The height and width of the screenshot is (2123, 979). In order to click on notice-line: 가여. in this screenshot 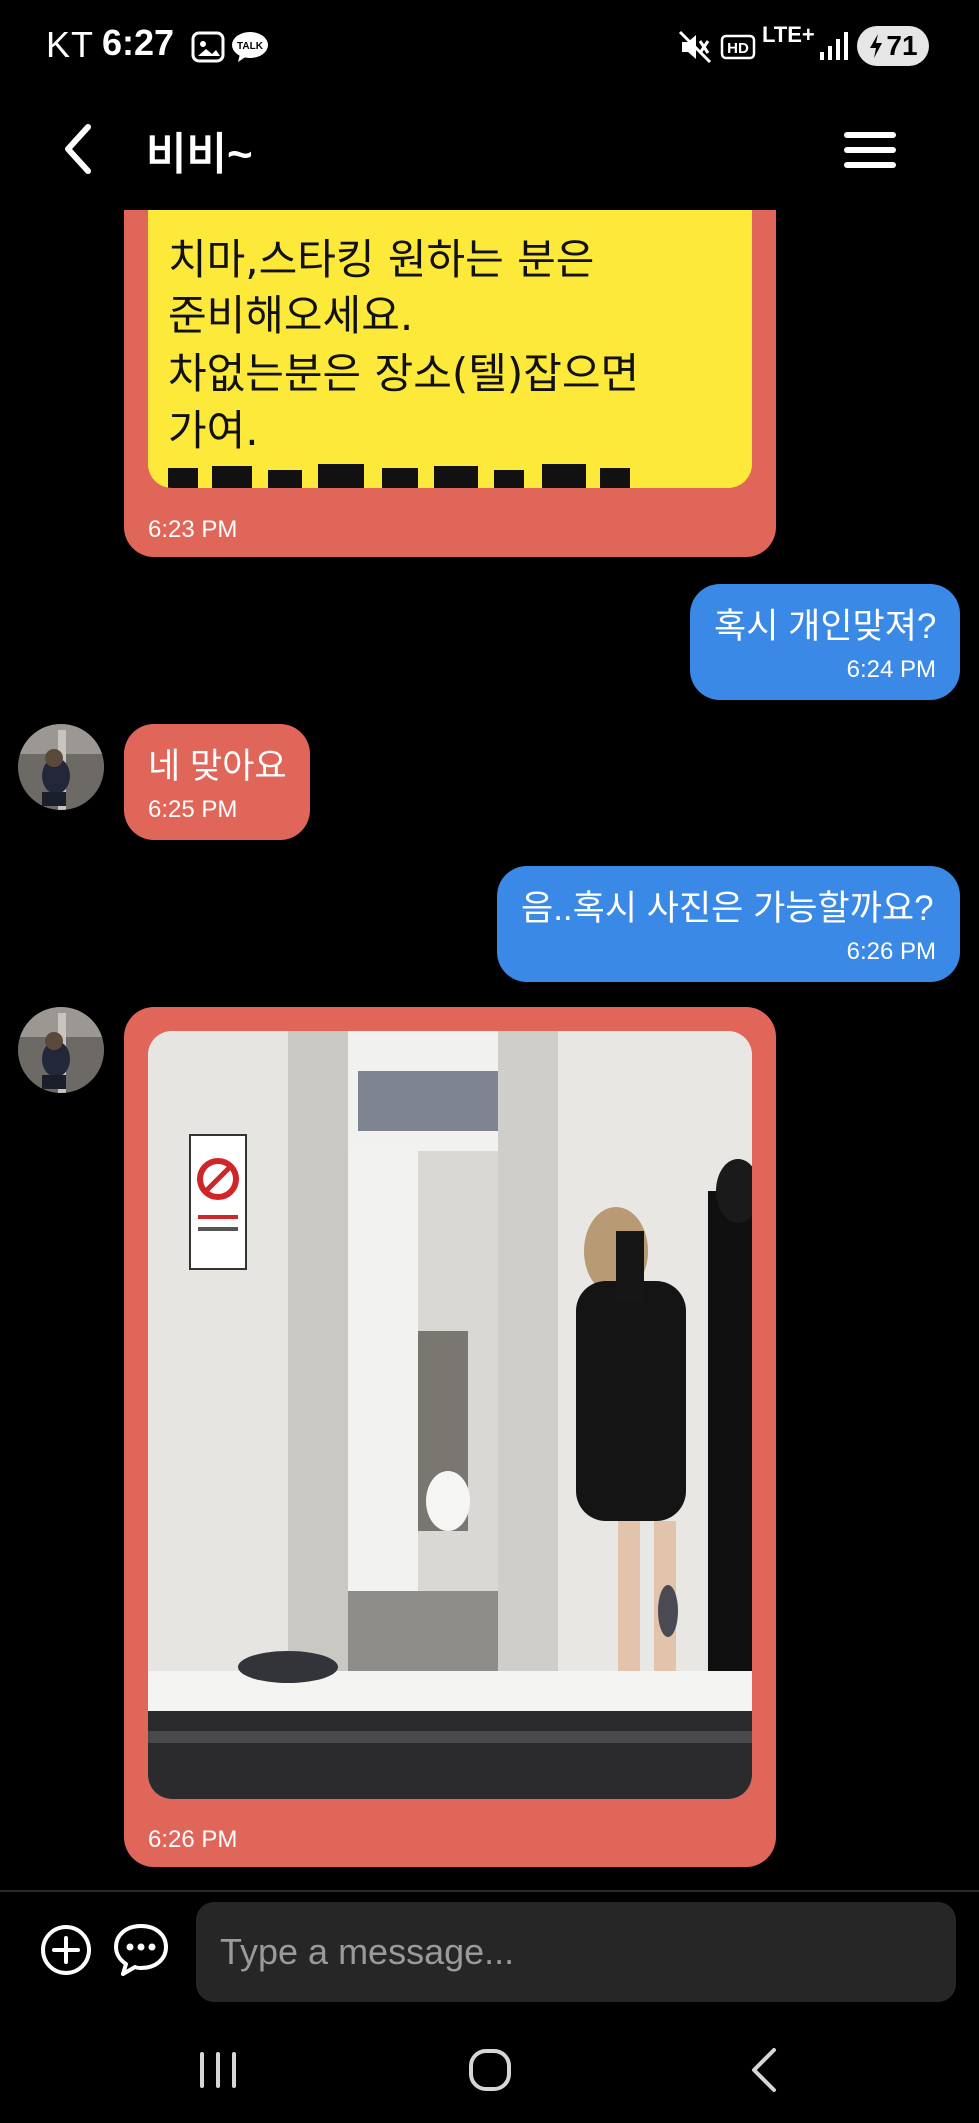, I will do `click(213, 430)`.